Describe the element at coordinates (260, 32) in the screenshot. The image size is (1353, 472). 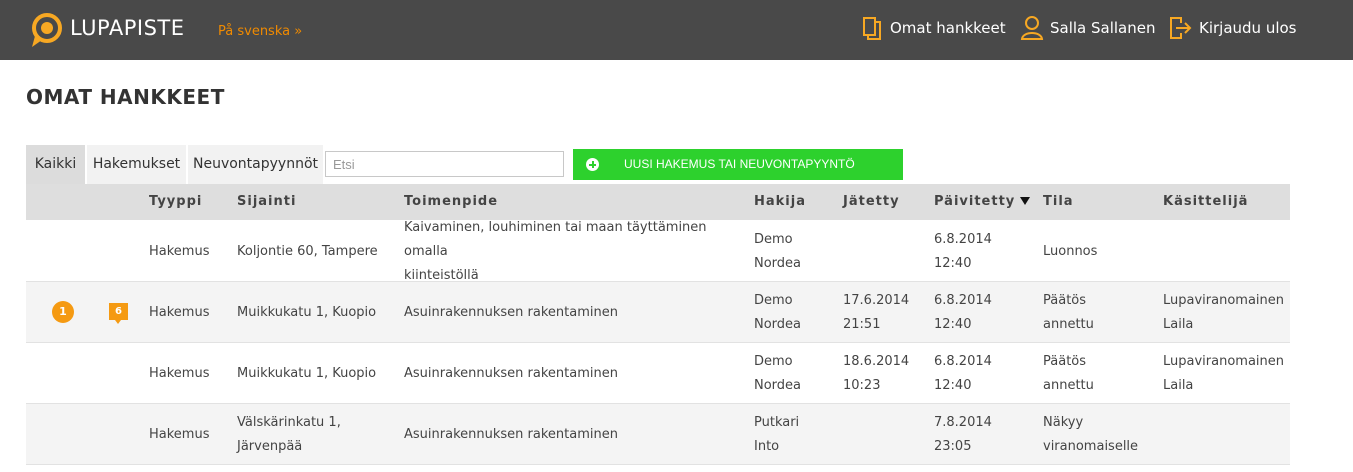
I see `language-switch-link: På svenska »` at that location.